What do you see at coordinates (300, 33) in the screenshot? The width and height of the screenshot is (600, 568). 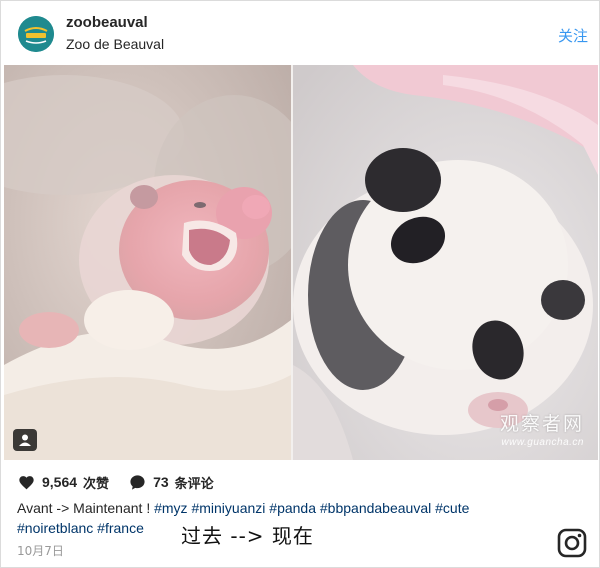 I see `post-header: zoobeauval Zoo de Beauval 关注` at bounding box center [300, 33].